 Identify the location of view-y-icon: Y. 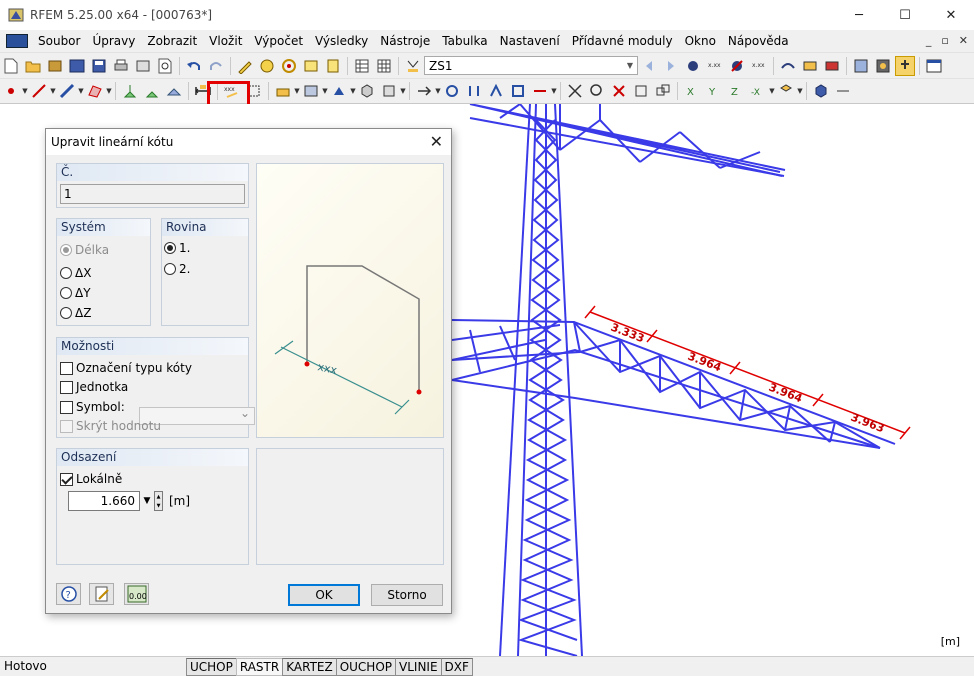
(714, 91).